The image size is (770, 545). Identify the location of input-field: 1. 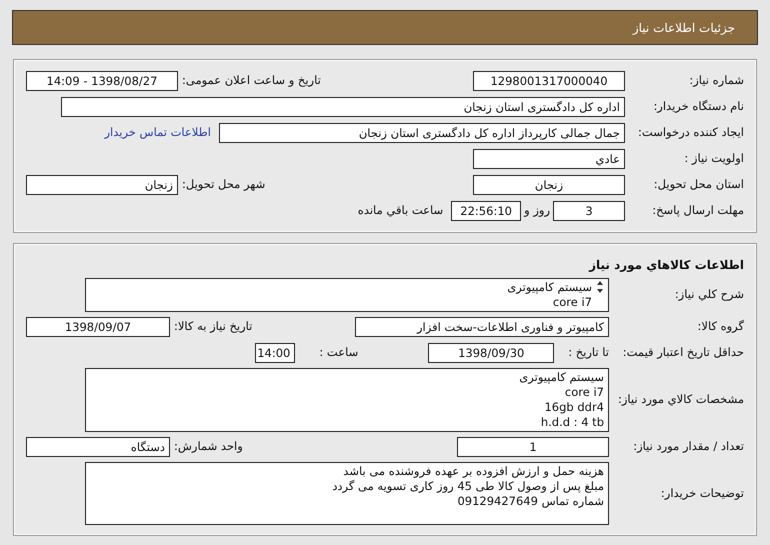
(533, 447).